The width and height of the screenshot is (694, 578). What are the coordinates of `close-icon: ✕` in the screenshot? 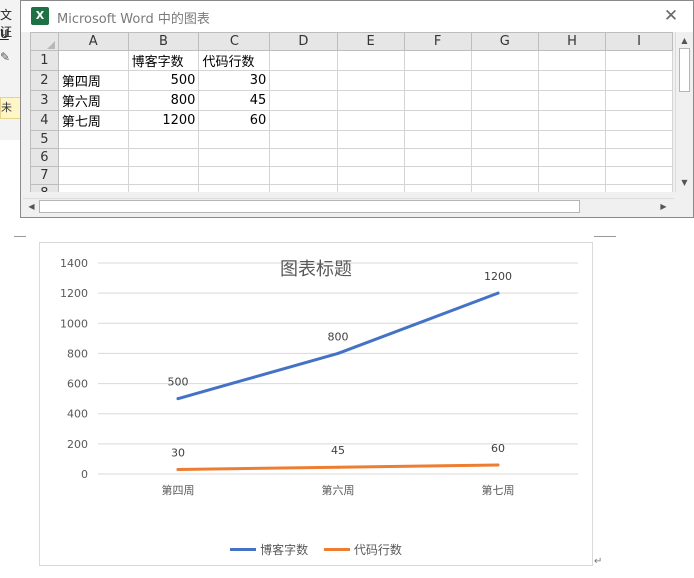 It's located at (671, 16).